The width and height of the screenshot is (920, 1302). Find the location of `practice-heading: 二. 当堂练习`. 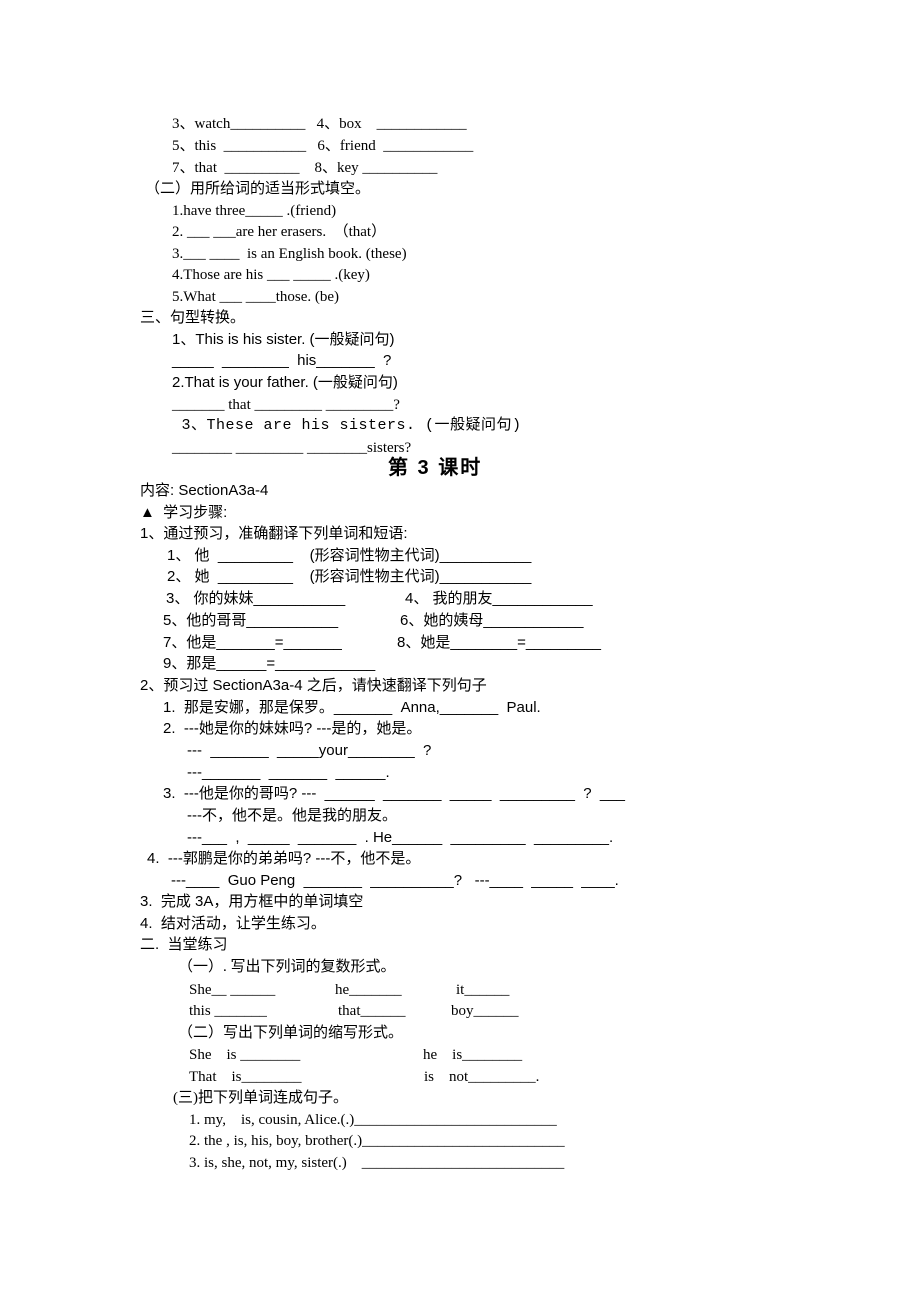

practice-heading: 二. 当堂练习 is located at coordinates (184, 944).